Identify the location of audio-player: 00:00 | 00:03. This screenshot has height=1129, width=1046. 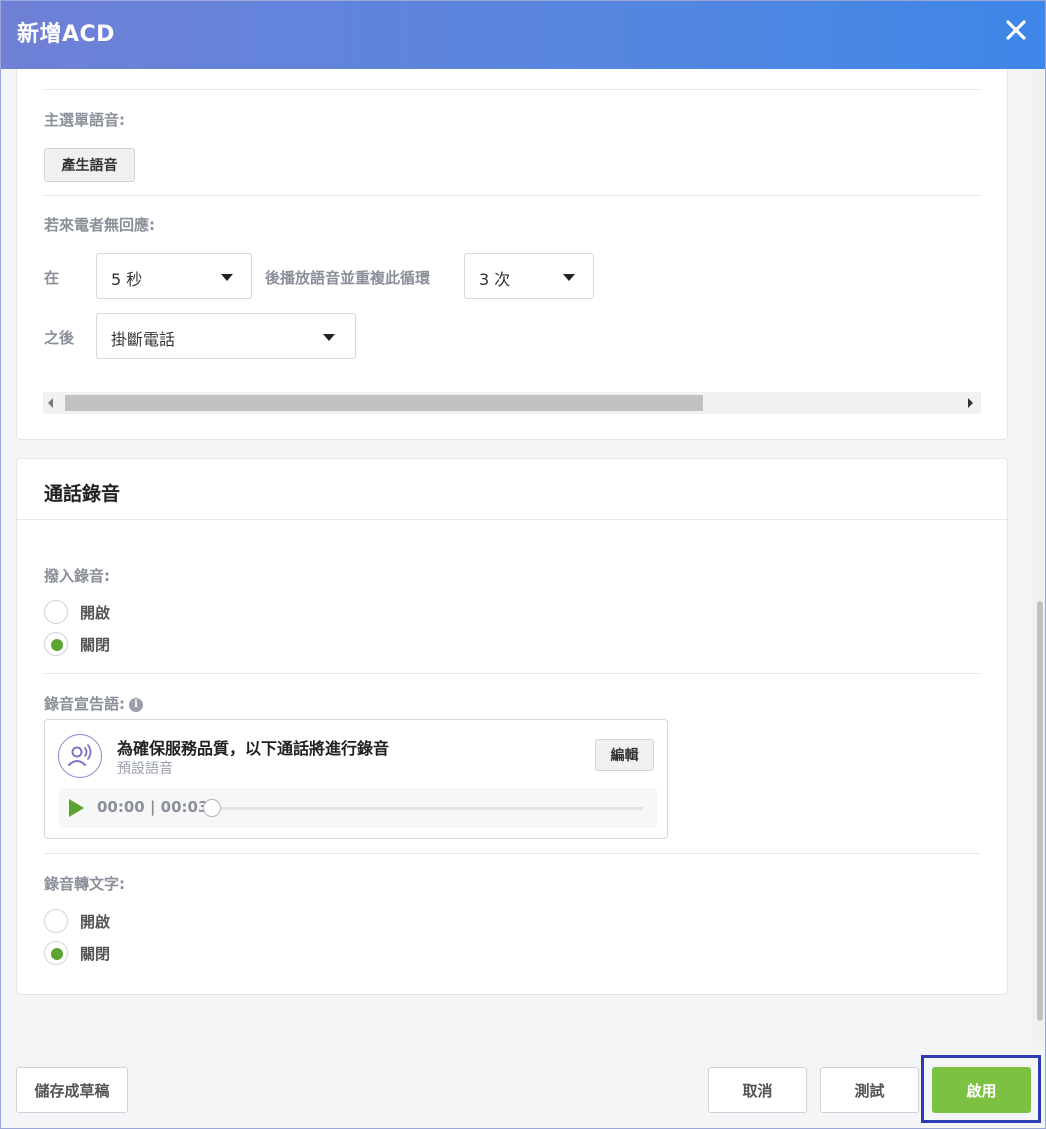
(358, 808).